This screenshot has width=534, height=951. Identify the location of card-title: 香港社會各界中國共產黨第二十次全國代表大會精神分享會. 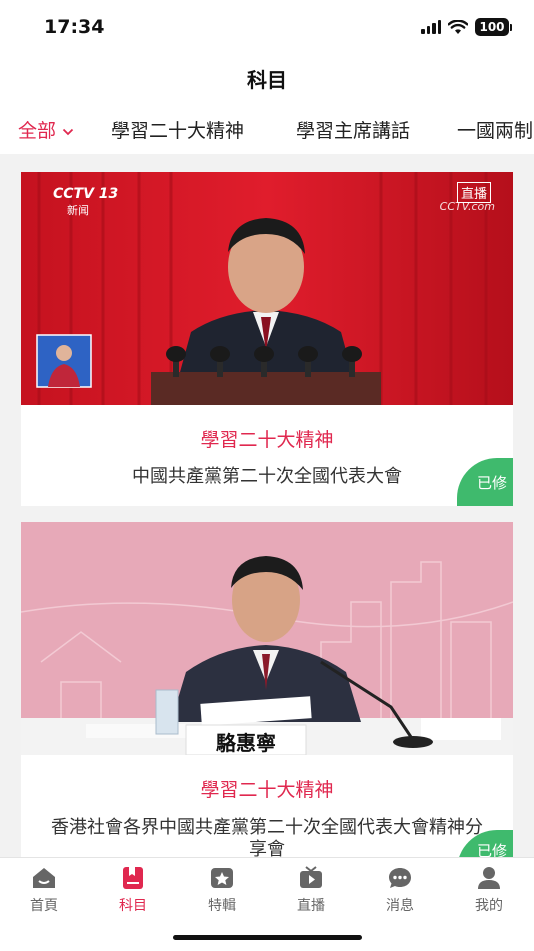
(267, 837).